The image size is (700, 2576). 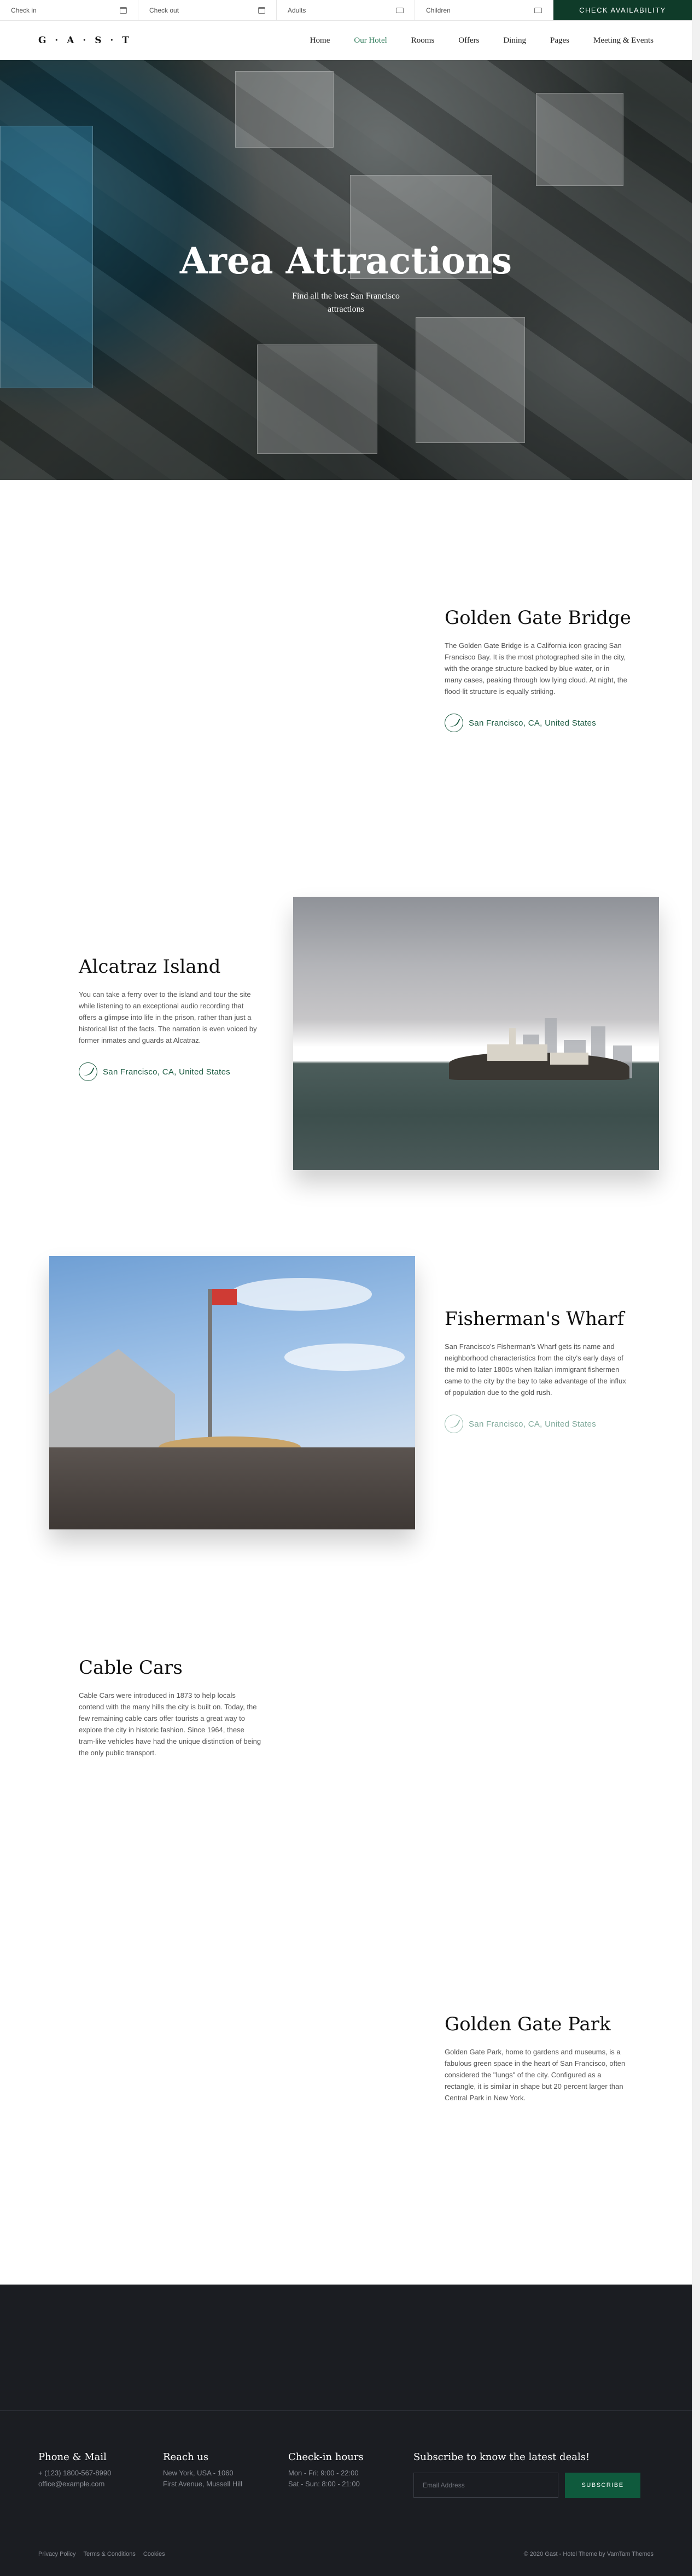 I want to click on footer-heading: Phone & Mail, so click(x=72, y=2457).